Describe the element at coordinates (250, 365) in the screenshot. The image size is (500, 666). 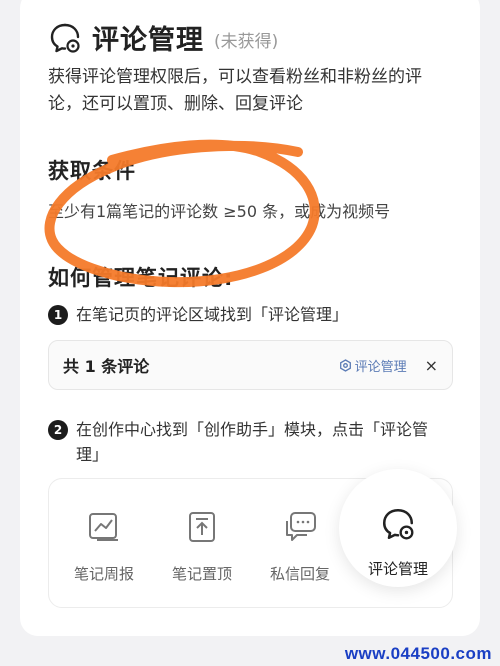
I see `comment-bar-example: 共 1 条评论 评论管理 ×` at that location.